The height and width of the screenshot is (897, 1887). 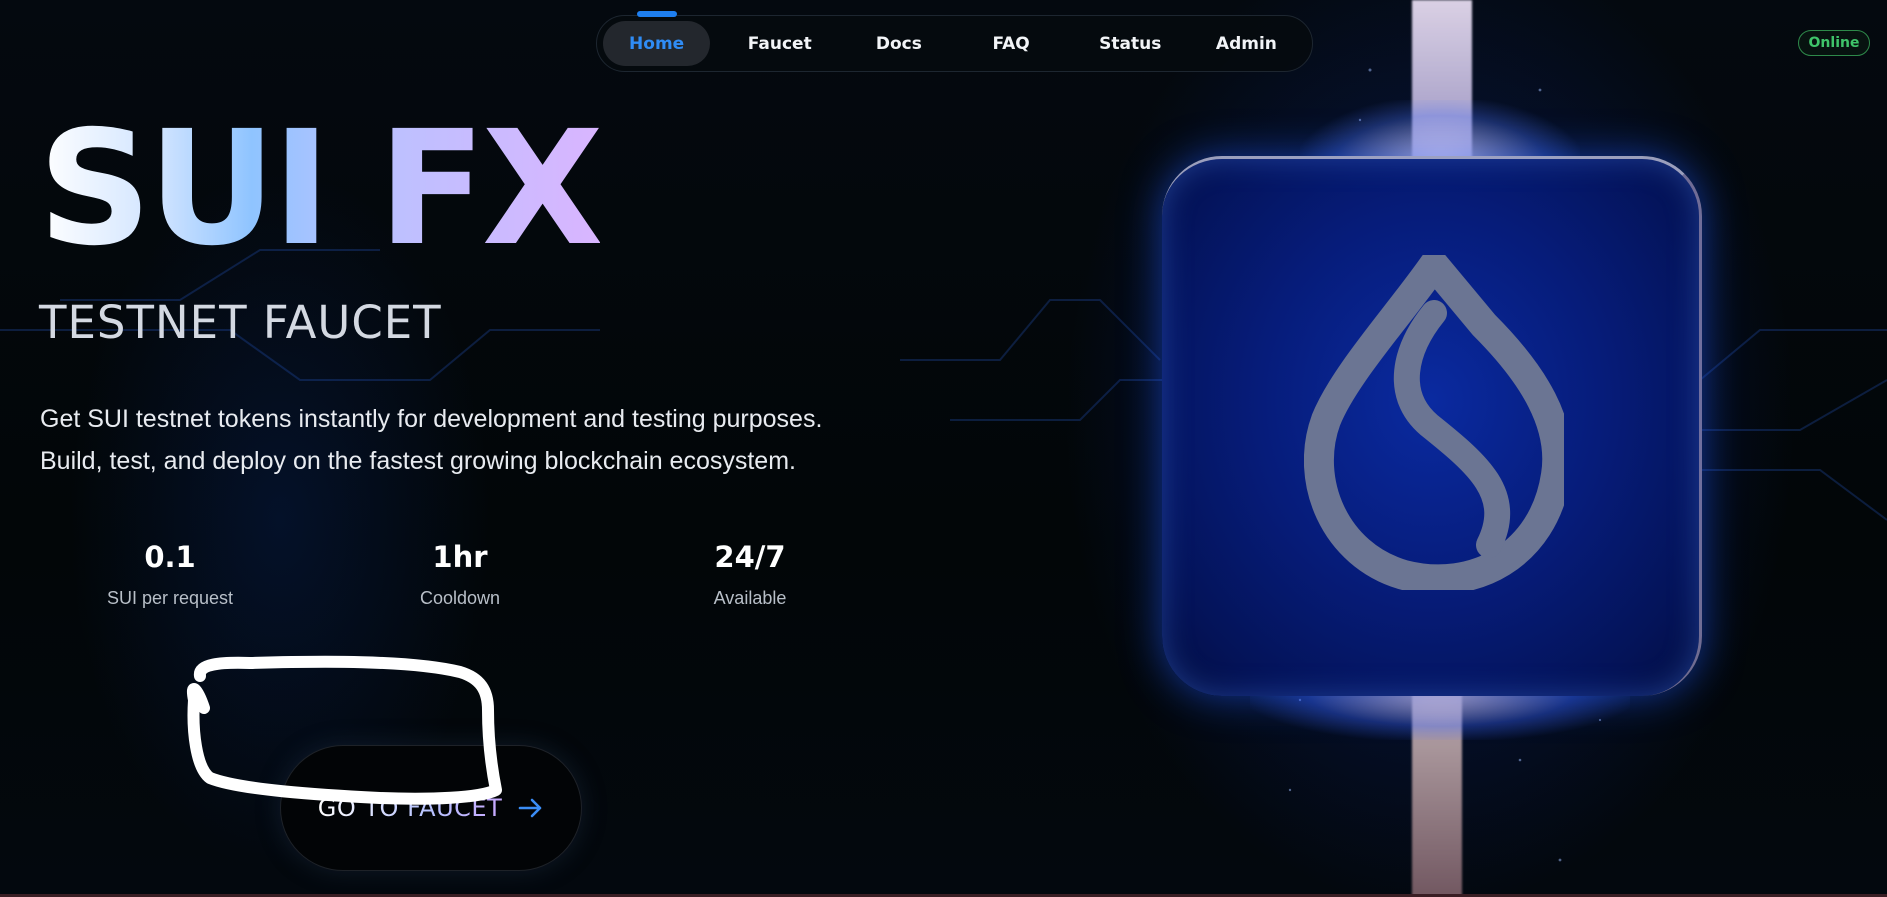 I want to click on nav-item-admin: Admin, so click(x=1246, y=43).